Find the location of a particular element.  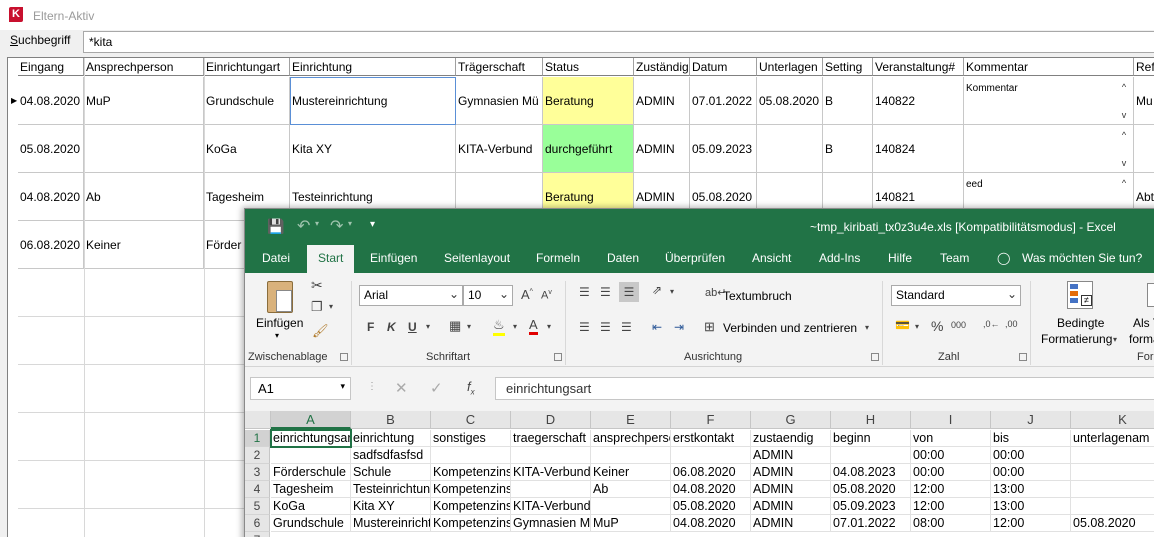

sheet-cell: Kompetenzinsel is located at coordinates (471, 489).